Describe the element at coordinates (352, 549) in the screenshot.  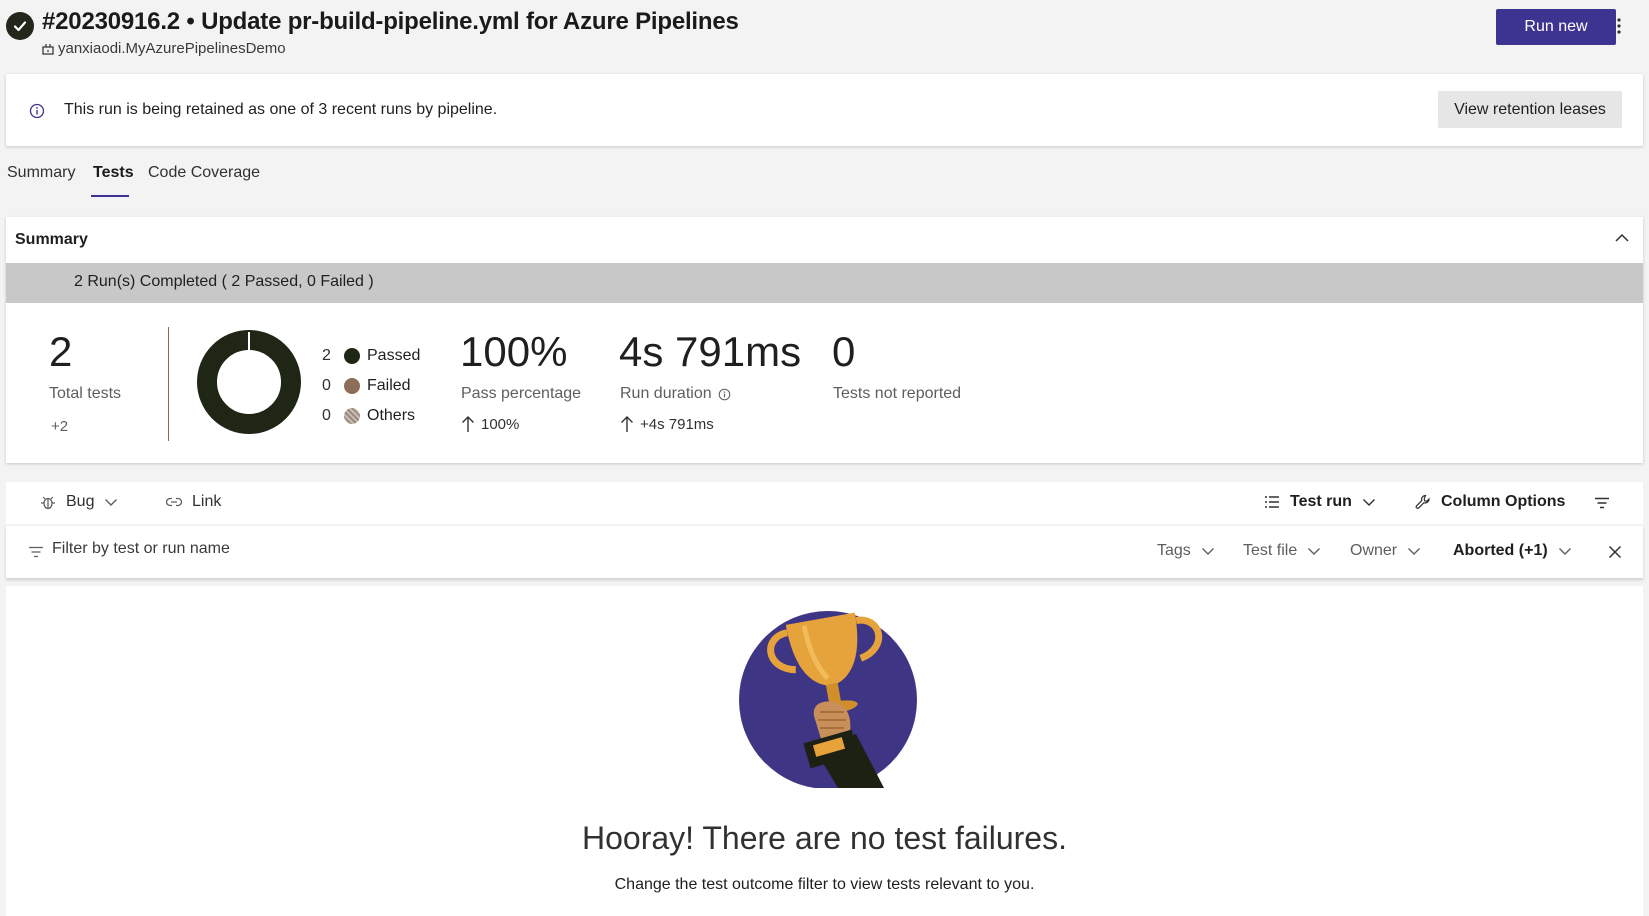
I see `filter-input` at that location.